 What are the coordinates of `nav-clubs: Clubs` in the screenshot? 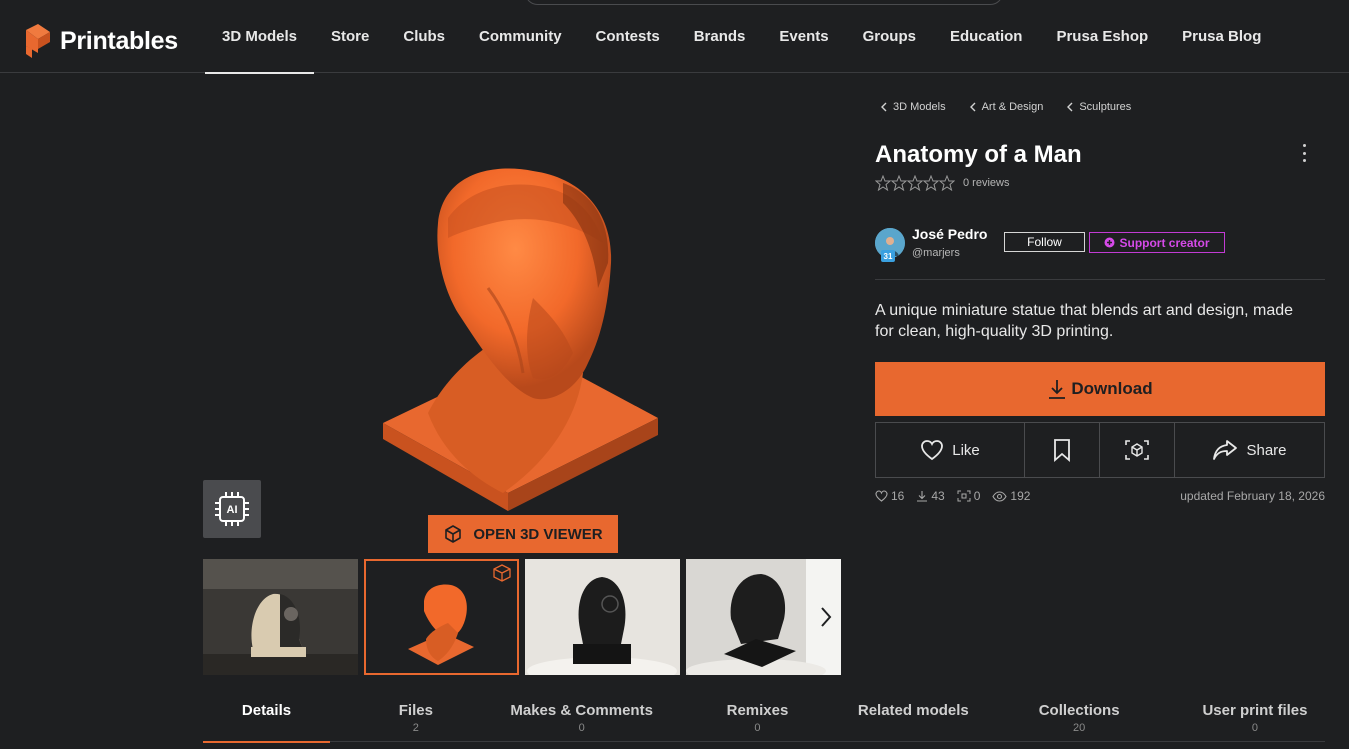 It's located at (424, 36).